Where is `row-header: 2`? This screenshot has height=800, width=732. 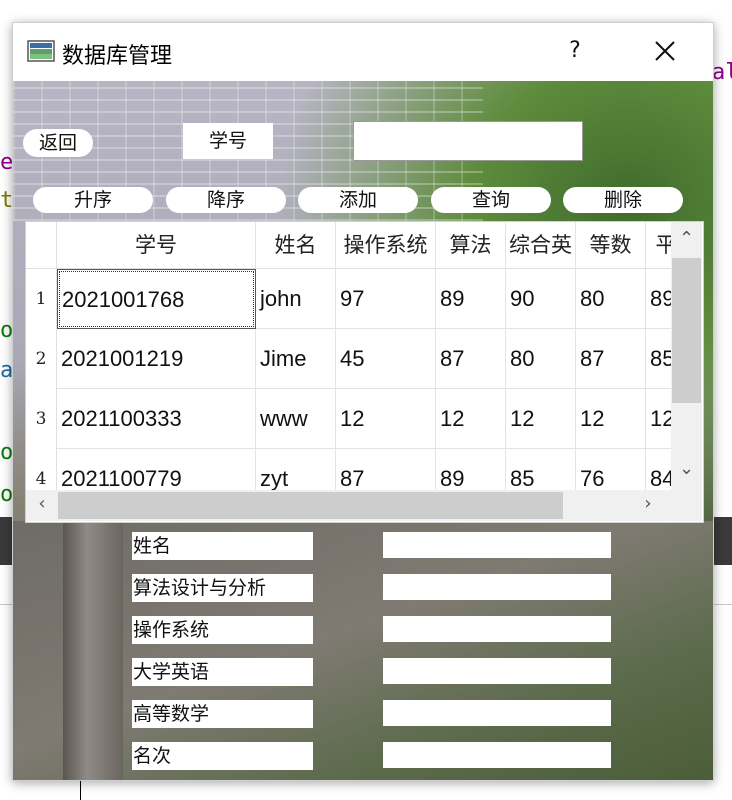 row-header: 2 is located at coordinates (41, 359).